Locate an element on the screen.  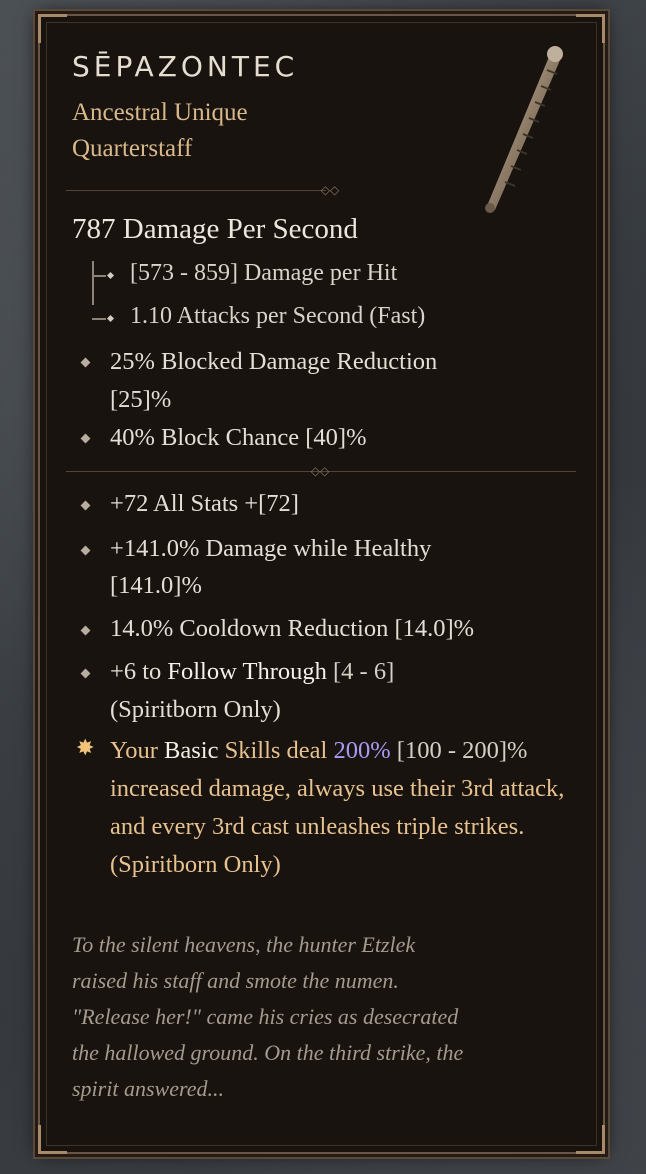
skill-name: Follow Through is located at coordinates (247, 671).